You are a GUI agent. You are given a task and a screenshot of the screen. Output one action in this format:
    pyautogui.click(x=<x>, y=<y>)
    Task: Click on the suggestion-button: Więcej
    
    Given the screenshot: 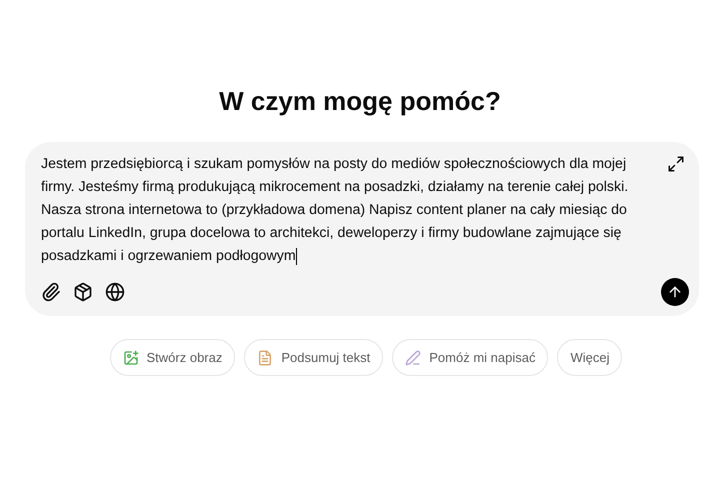 What is the action you would take?
    pyautogui.click(x=589, y=357)
    